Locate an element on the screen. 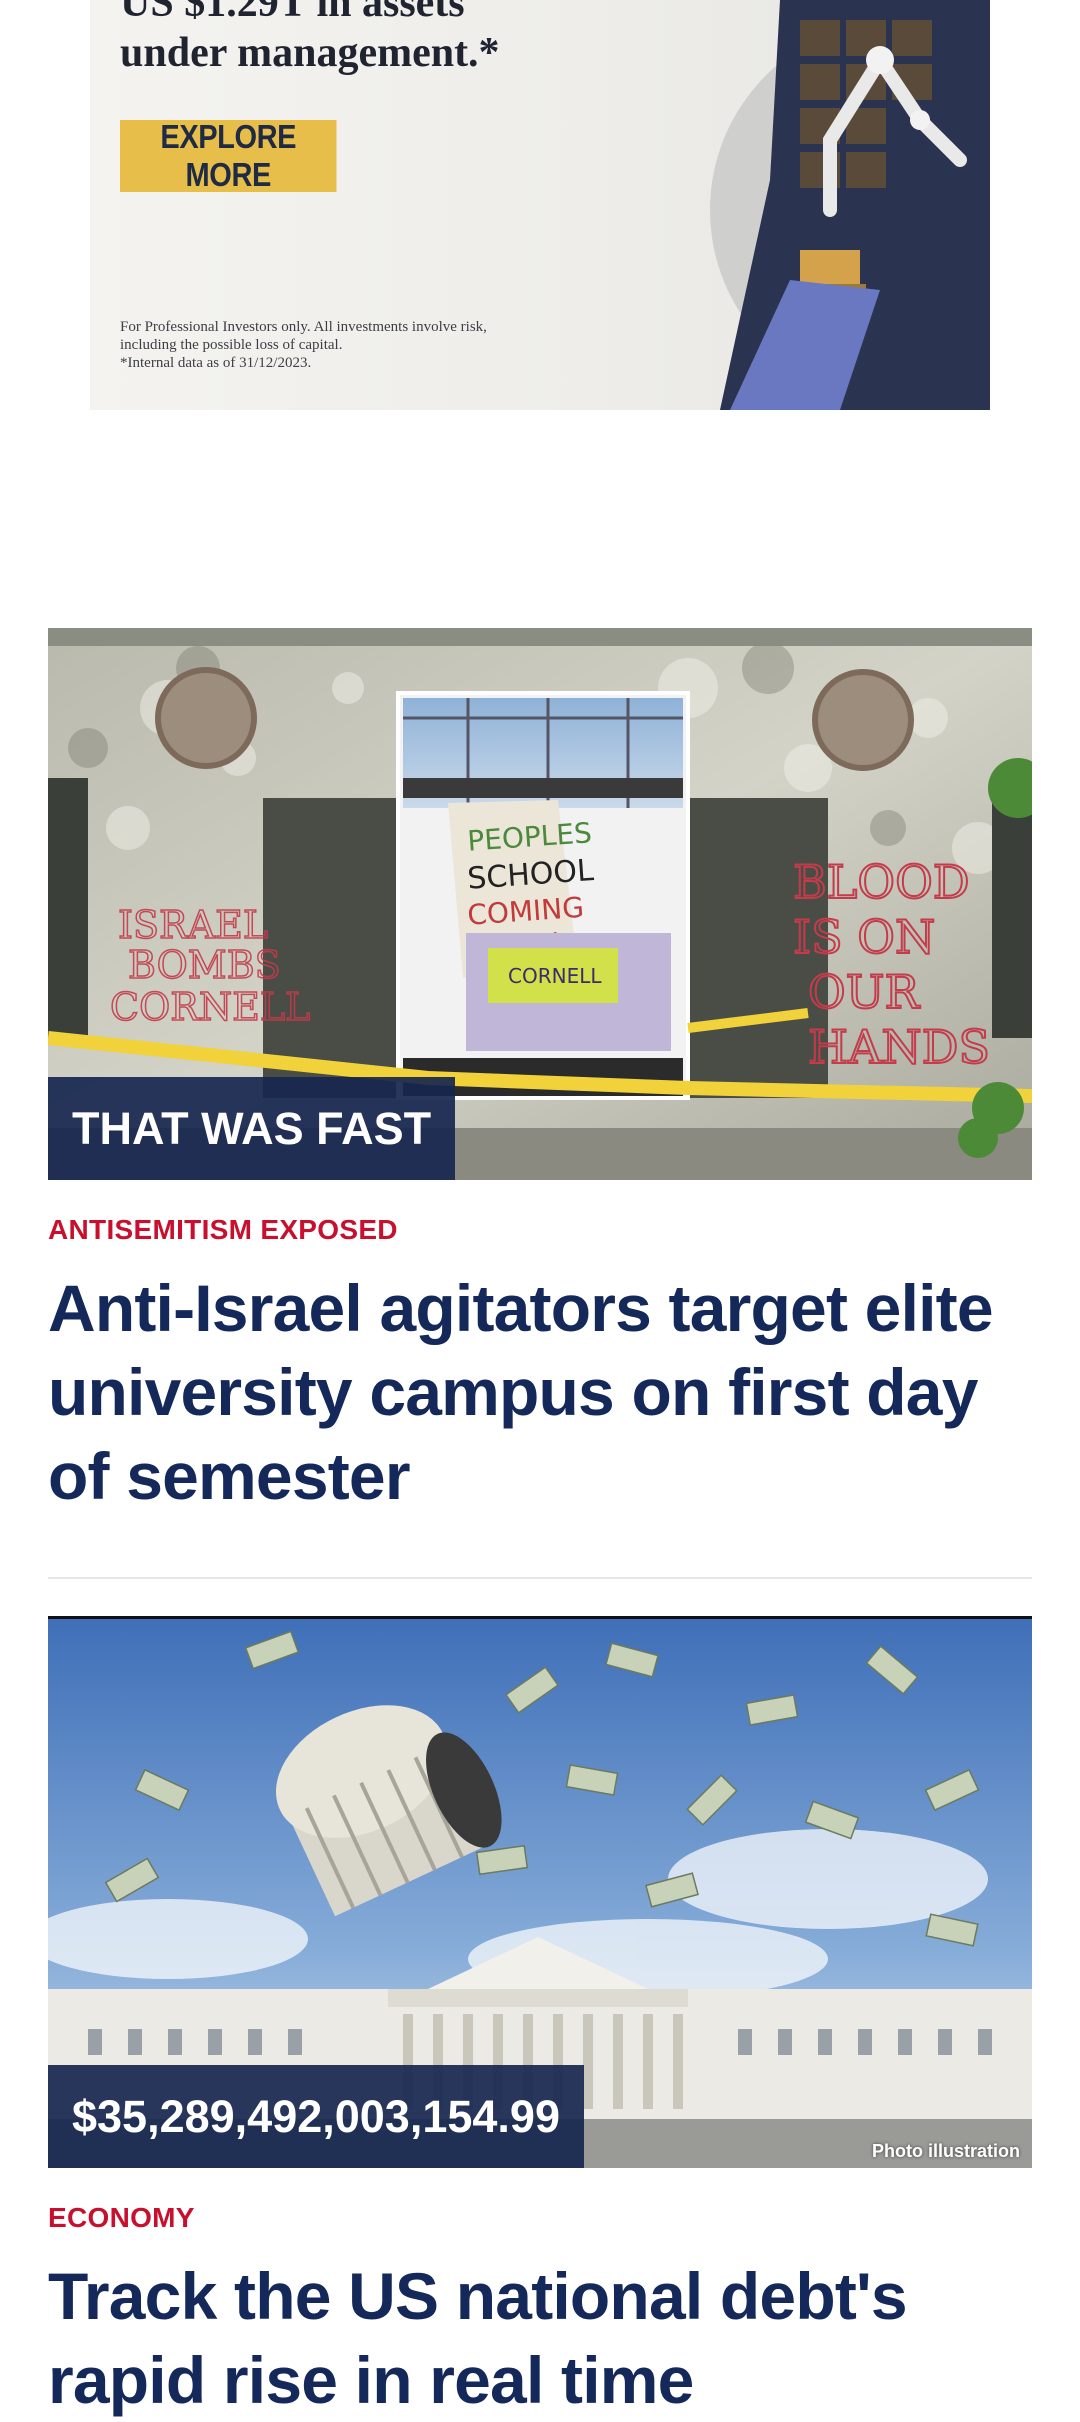 This screenshot has width=1080, height=2422. svg-text: ISRAEL is located at coordinates (193, 925).